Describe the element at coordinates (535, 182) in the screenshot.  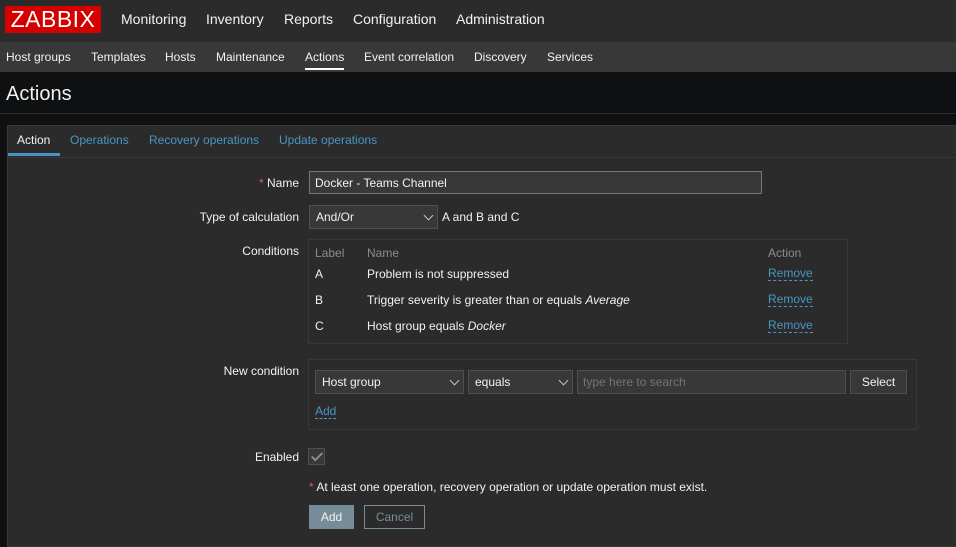
I see `name-input` at that location.